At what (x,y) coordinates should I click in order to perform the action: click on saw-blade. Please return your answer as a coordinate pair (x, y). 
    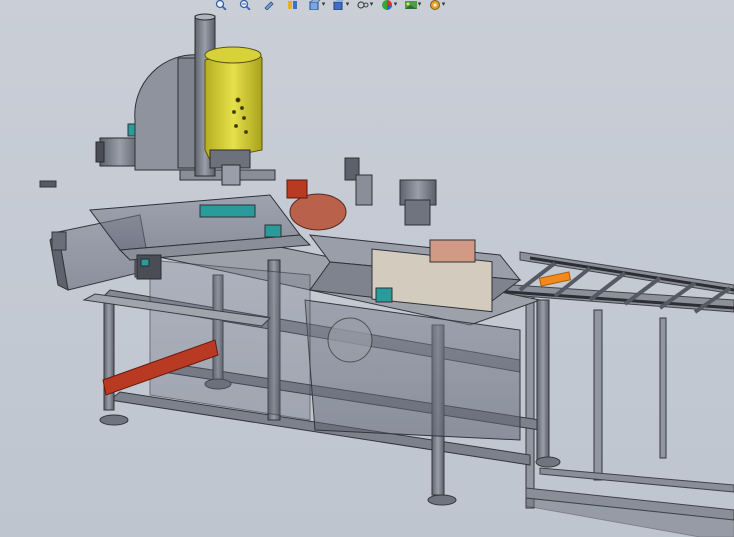
    Looking at the image, I should click on (316, 205).